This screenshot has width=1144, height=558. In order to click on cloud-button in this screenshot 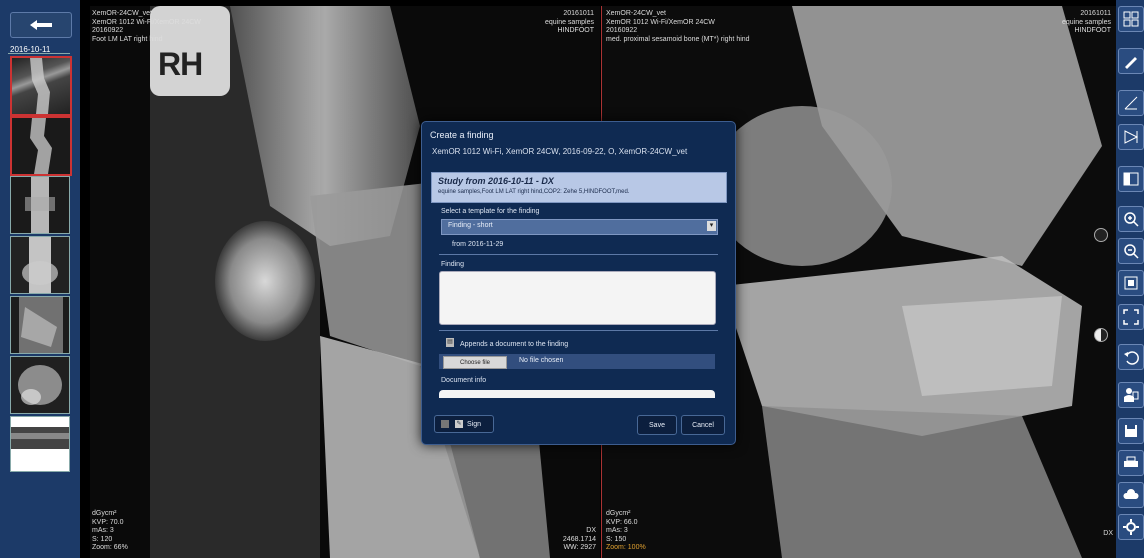, I will do `click(1131, 495)`.